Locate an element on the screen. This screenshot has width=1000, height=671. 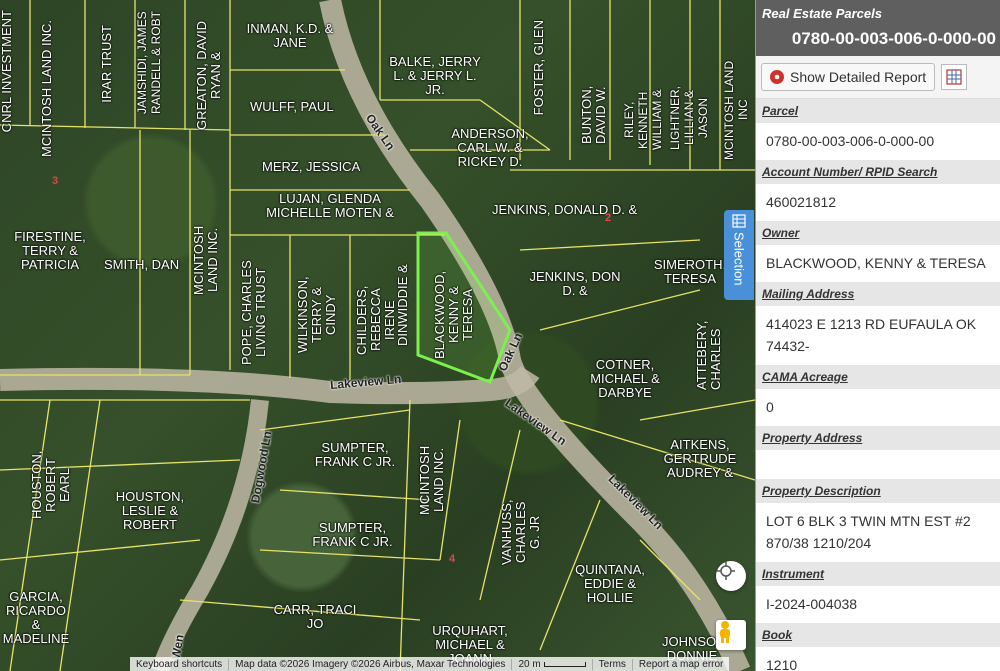
terms-link: Terms is located at coordinates (611, 664).